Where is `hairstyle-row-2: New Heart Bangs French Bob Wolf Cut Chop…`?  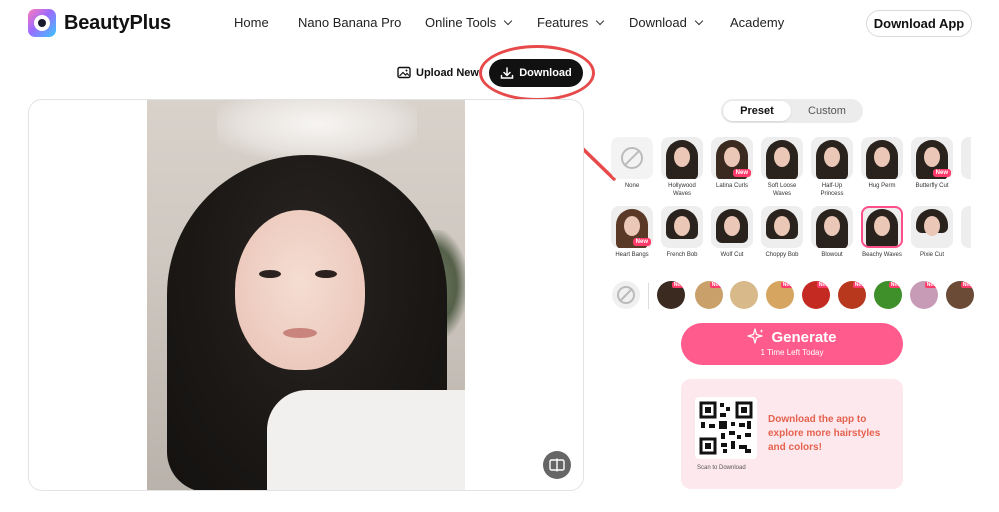
hairstyle-row-2: New Heart Bangs French Bob Wolf Cut Chop… is located at coordinates (791, 241).